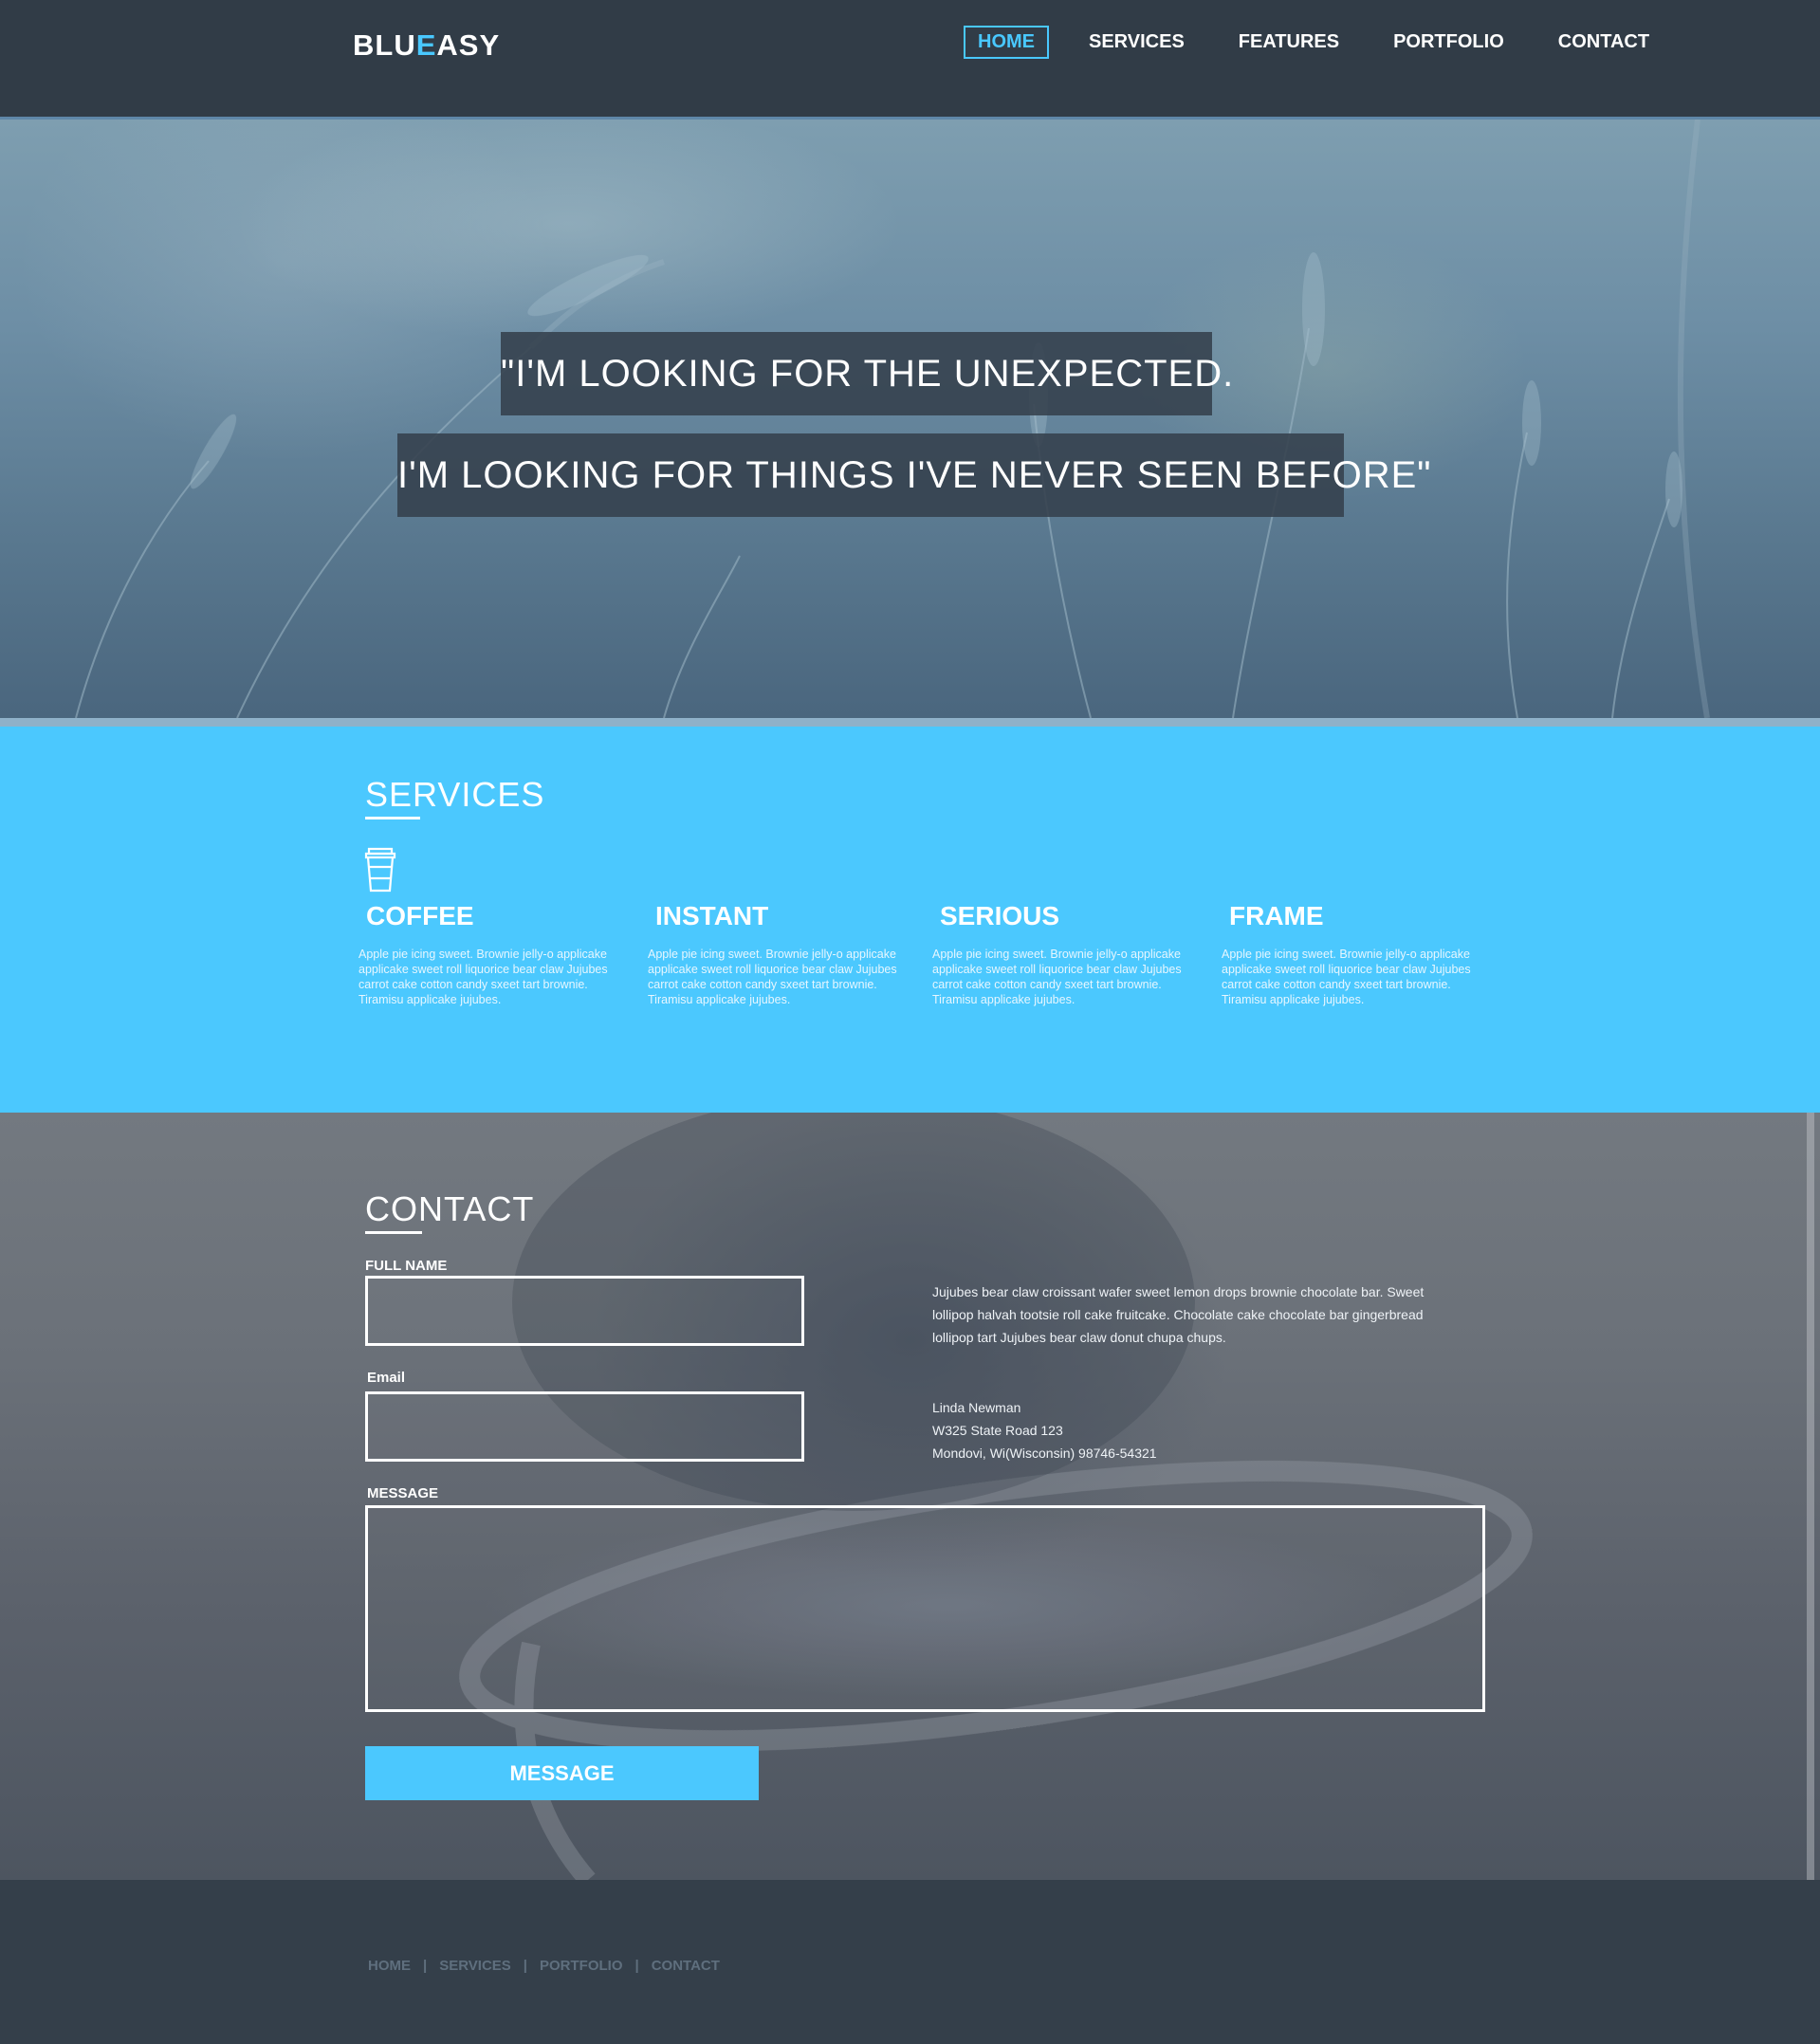  I want to click on email-label: Email, so click(386, 1378).